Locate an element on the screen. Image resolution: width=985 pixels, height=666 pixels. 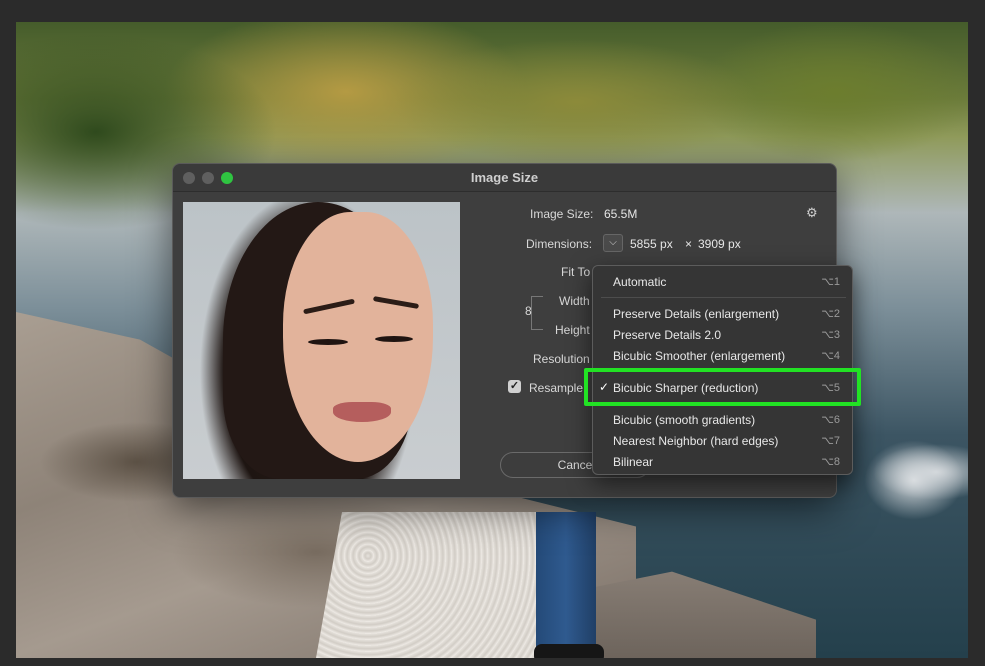
menu-item-bicubic: Bicubic (smooth gradients) ⌥6 is located at coordinates (722, 420).